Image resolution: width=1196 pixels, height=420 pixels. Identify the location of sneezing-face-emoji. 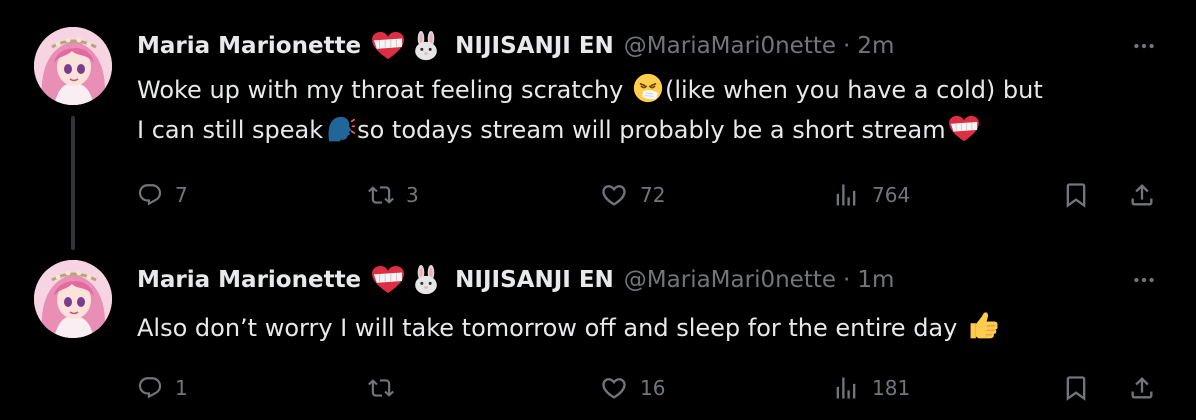
(648, 88).